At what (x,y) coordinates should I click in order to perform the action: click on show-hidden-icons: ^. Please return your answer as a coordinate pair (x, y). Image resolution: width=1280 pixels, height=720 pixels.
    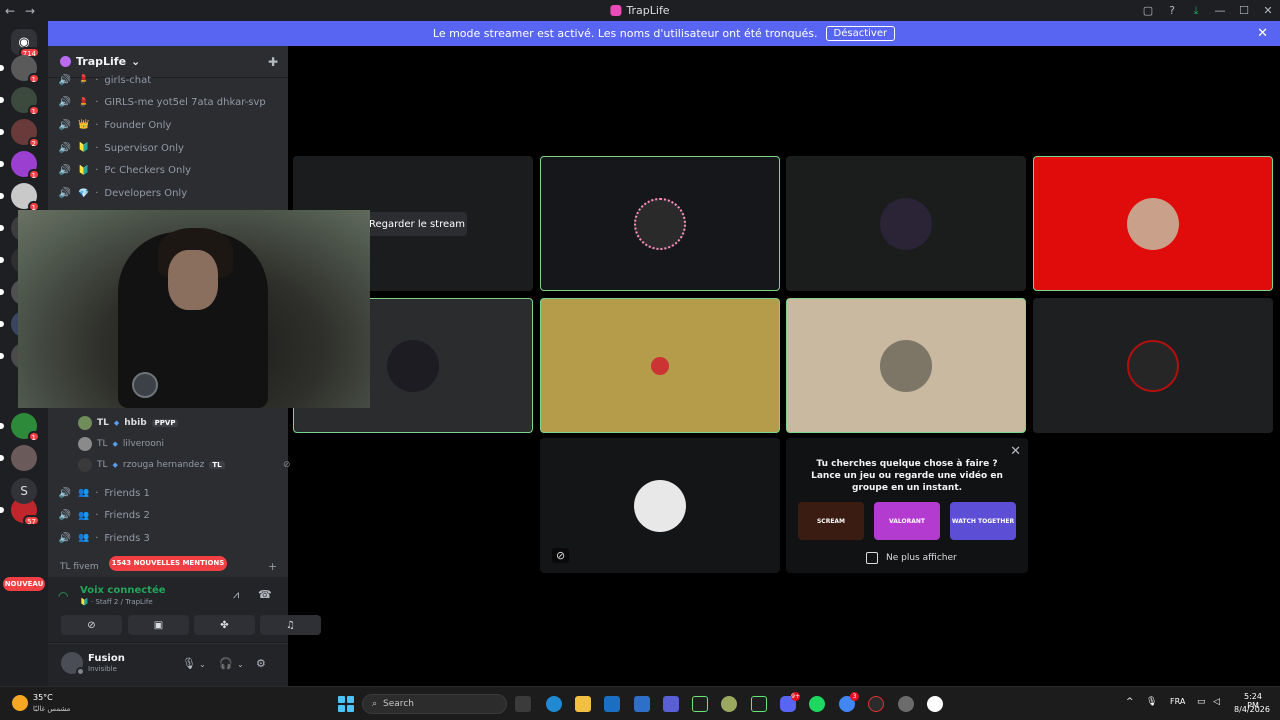
    Looking at the image, I should click on (1130, 702).